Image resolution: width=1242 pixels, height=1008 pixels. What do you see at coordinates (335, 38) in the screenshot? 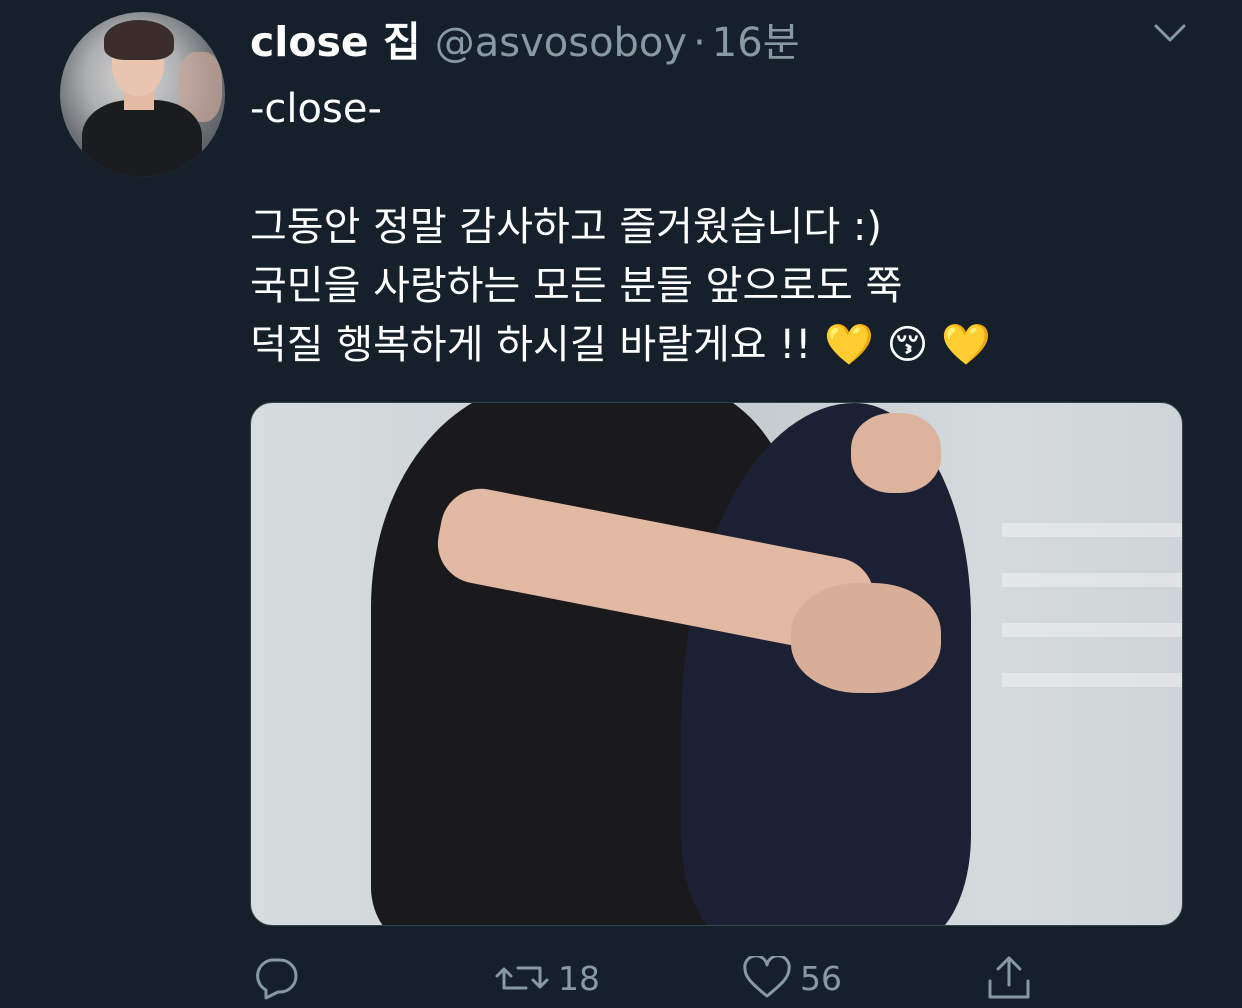
I see `display-name: close 집` at bounding box center [335, 38].